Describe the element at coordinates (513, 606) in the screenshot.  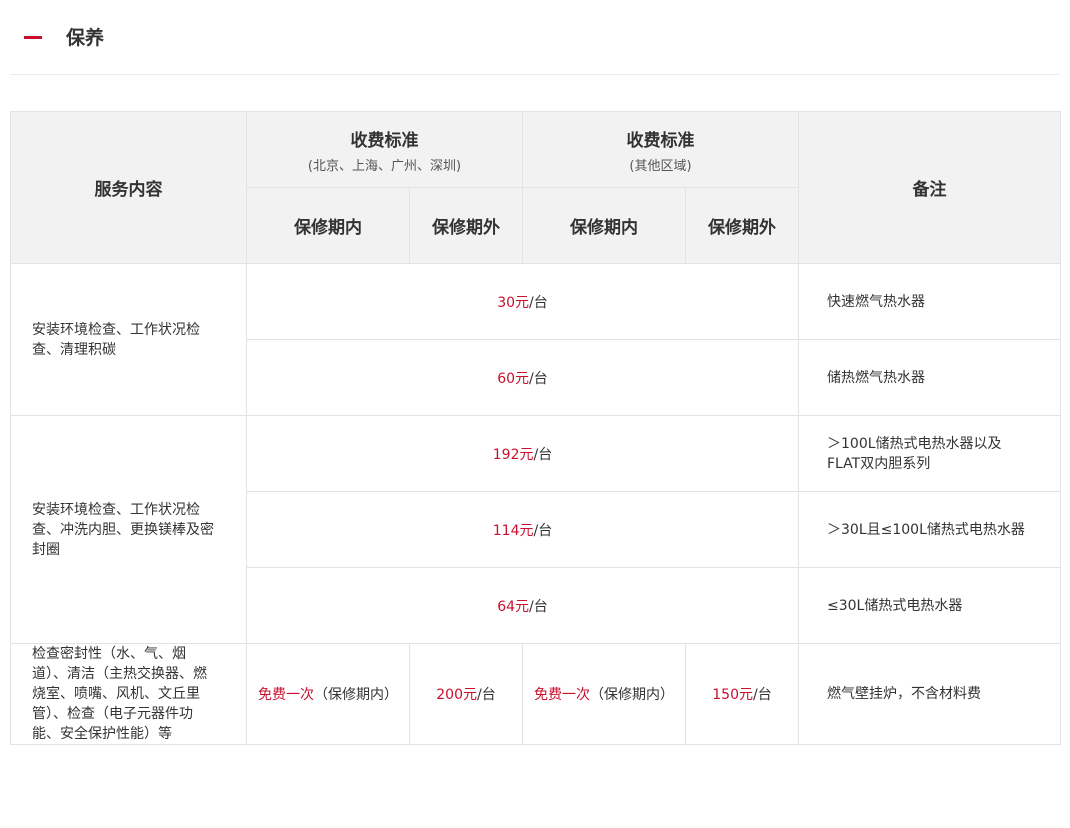
I see `price-value: 64元` at that location.